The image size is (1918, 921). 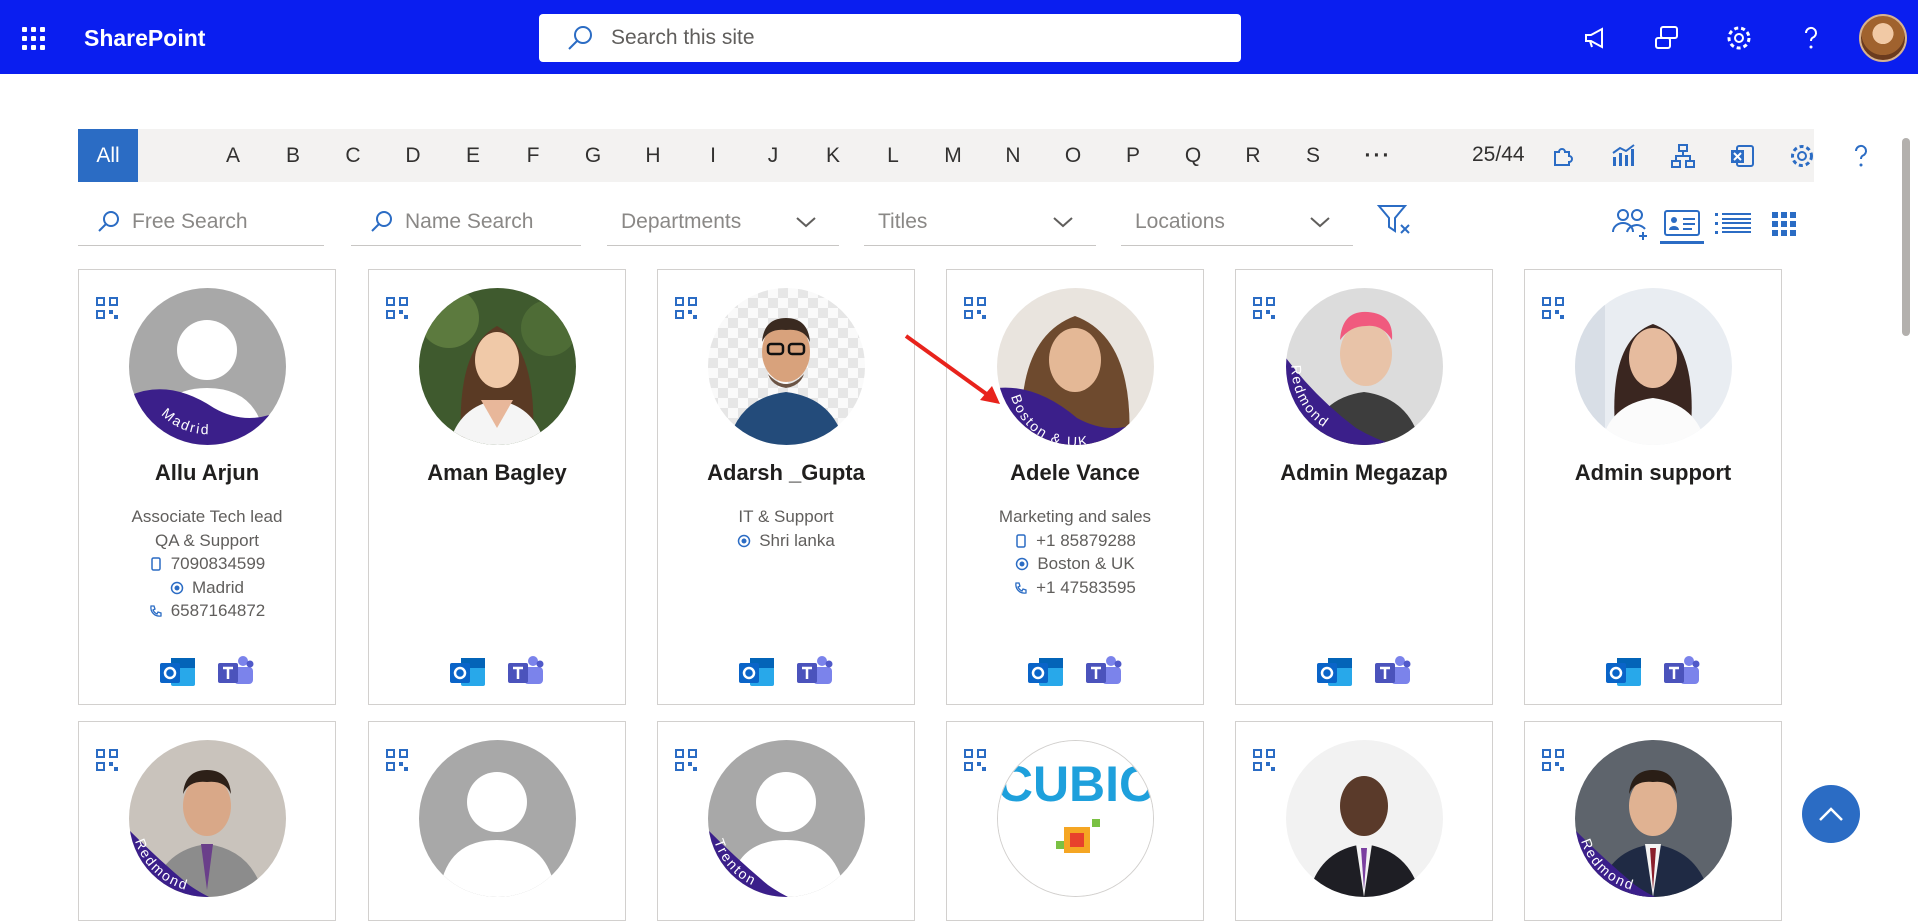 I want to click on person-card: CUBIC, so click(x=1075, y=821).